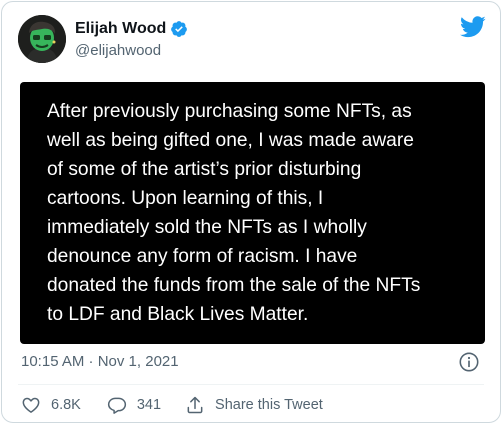 This screenshot has height=424, width=502. Describe the element at coordinates (66, 405) in the screenshot. I see `like-count: 6.8K` at that location.